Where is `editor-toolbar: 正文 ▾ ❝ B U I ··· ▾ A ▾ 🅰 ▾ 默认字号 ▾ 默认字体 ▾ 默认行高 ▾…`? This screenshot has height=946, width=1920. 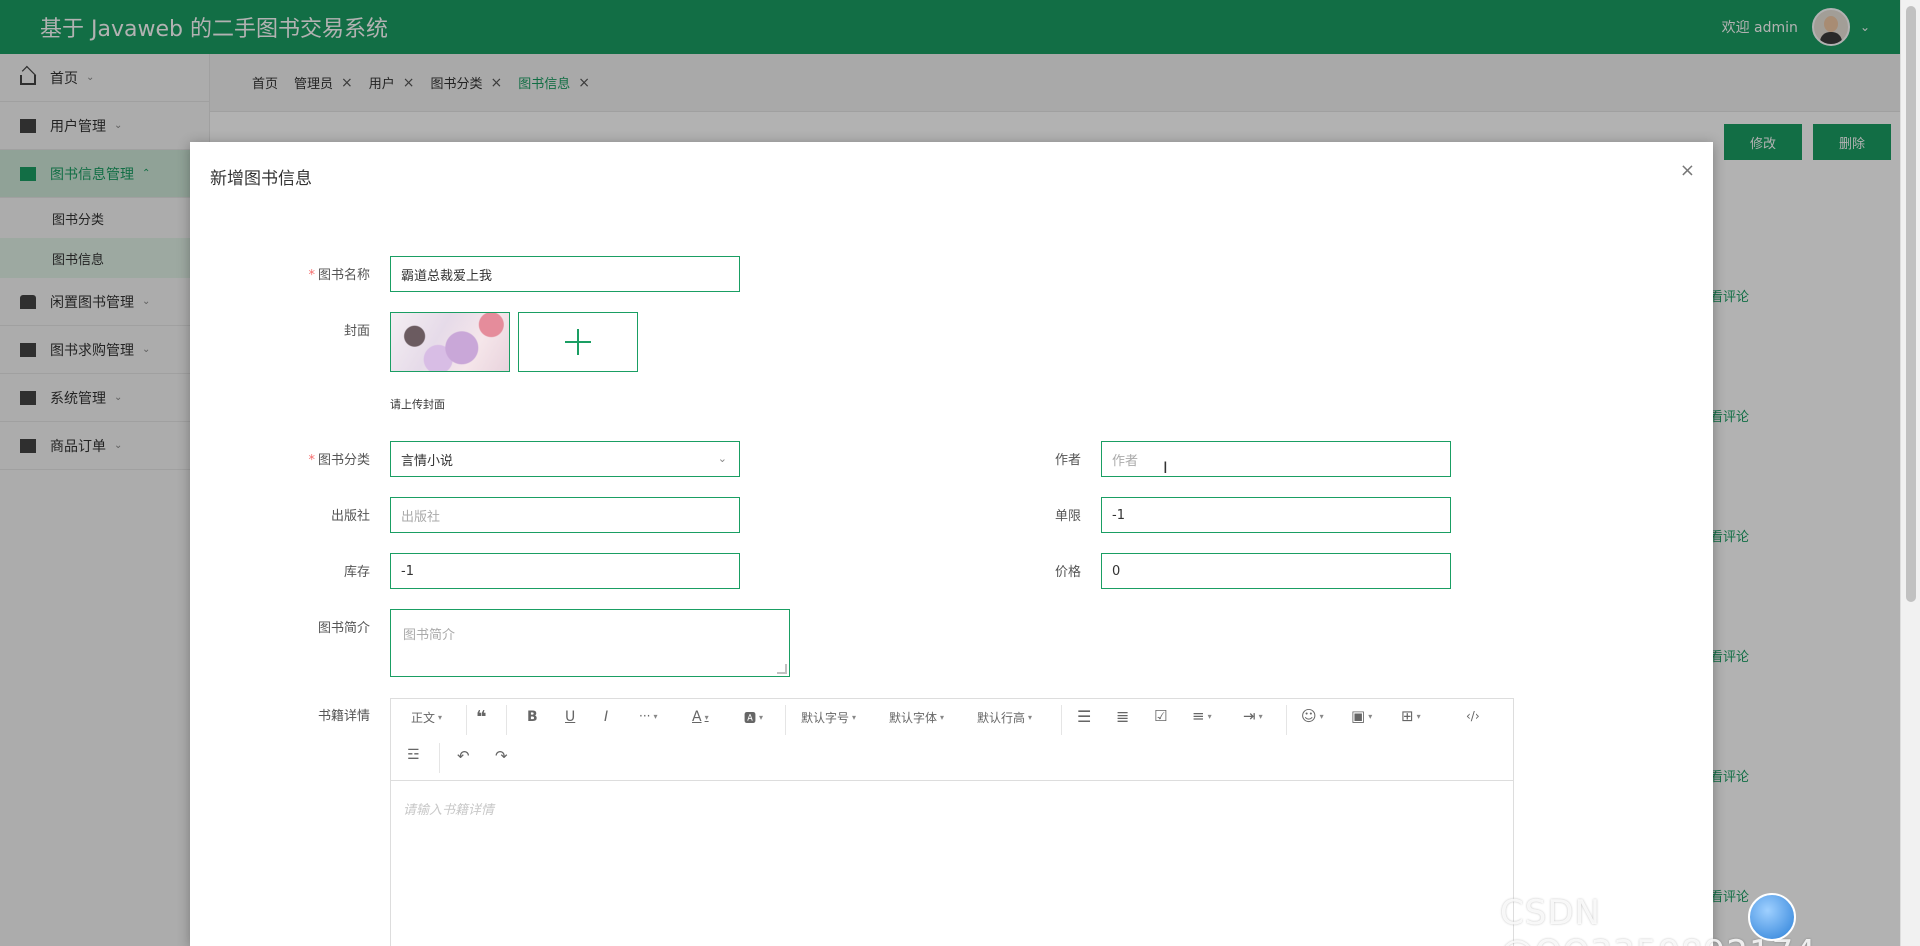
editor-toolbar: 正文 ▾ ❝ B U I ··· ▾ A ▾ 🅰 ▾ 默认字号 ▾ 默认字体 ▾ 默认行高 ▾… is located at coordinates (952, 740).